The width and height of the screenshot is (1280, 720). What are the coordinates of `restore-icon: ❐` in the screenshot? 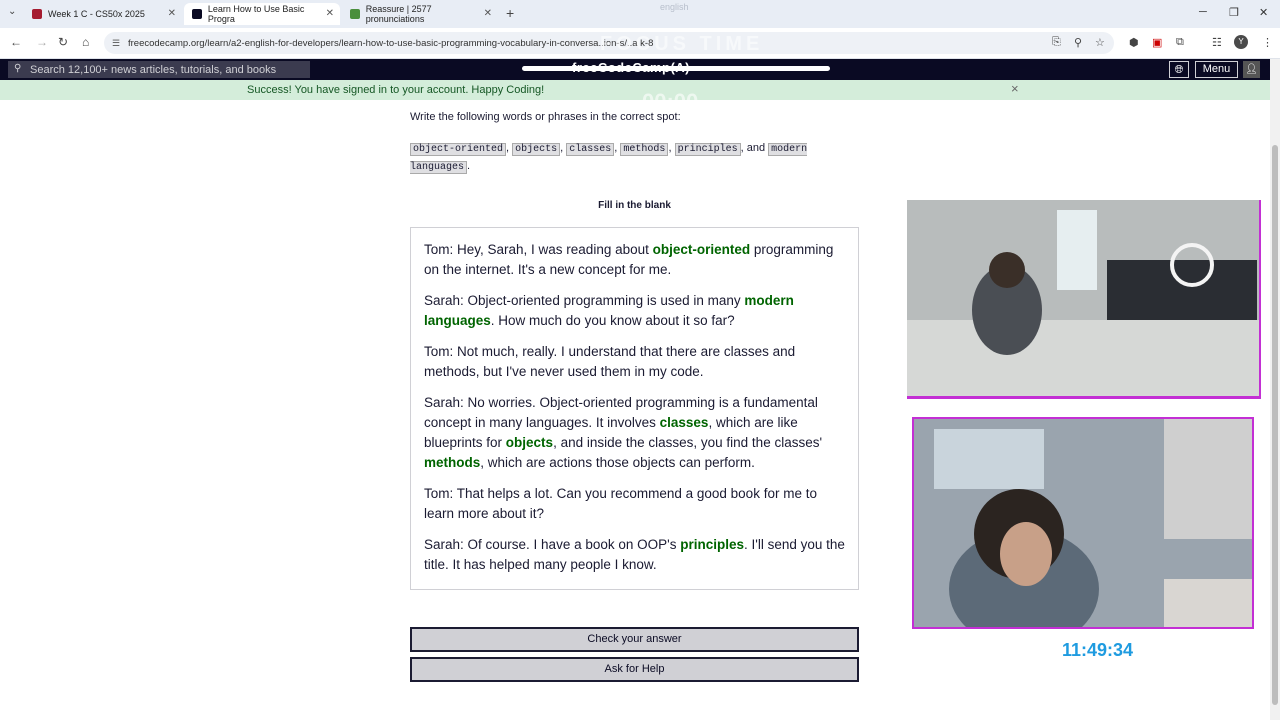 It's located at (1234, 12).